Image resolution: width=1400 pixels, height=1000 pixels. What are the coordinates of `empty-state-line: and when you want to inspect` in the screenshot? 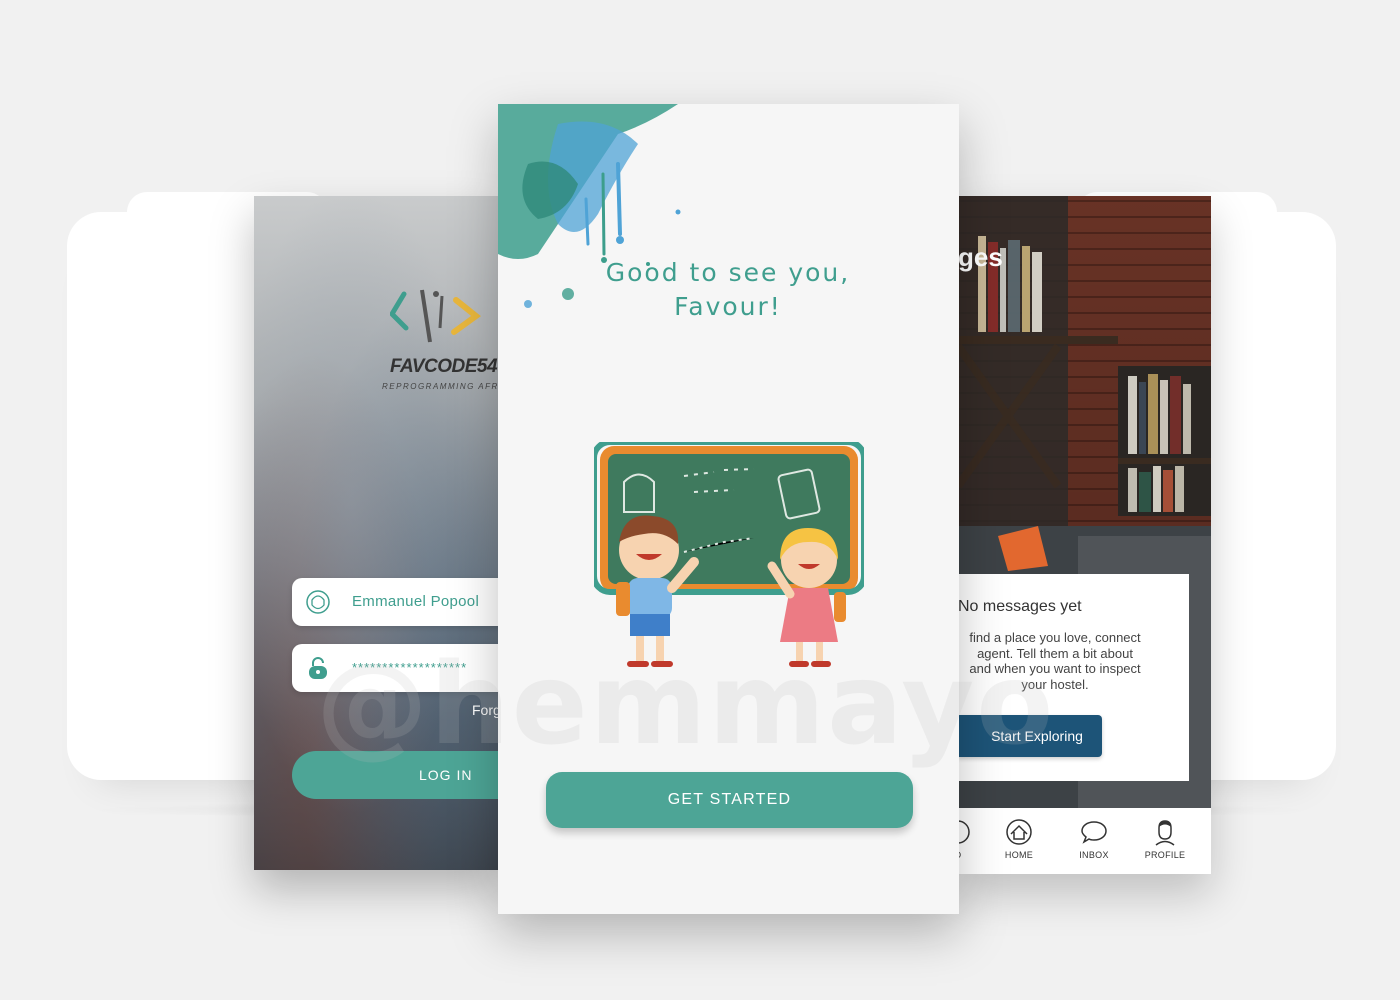 It's located at (1055, 668).